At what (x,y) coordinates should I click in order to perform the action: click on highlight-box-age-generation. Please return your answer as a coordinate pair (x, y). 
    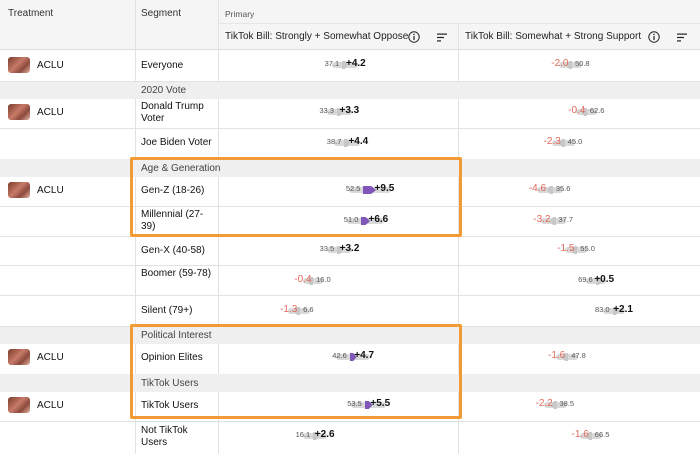
    Looking at the image, I should click on (296, 197).